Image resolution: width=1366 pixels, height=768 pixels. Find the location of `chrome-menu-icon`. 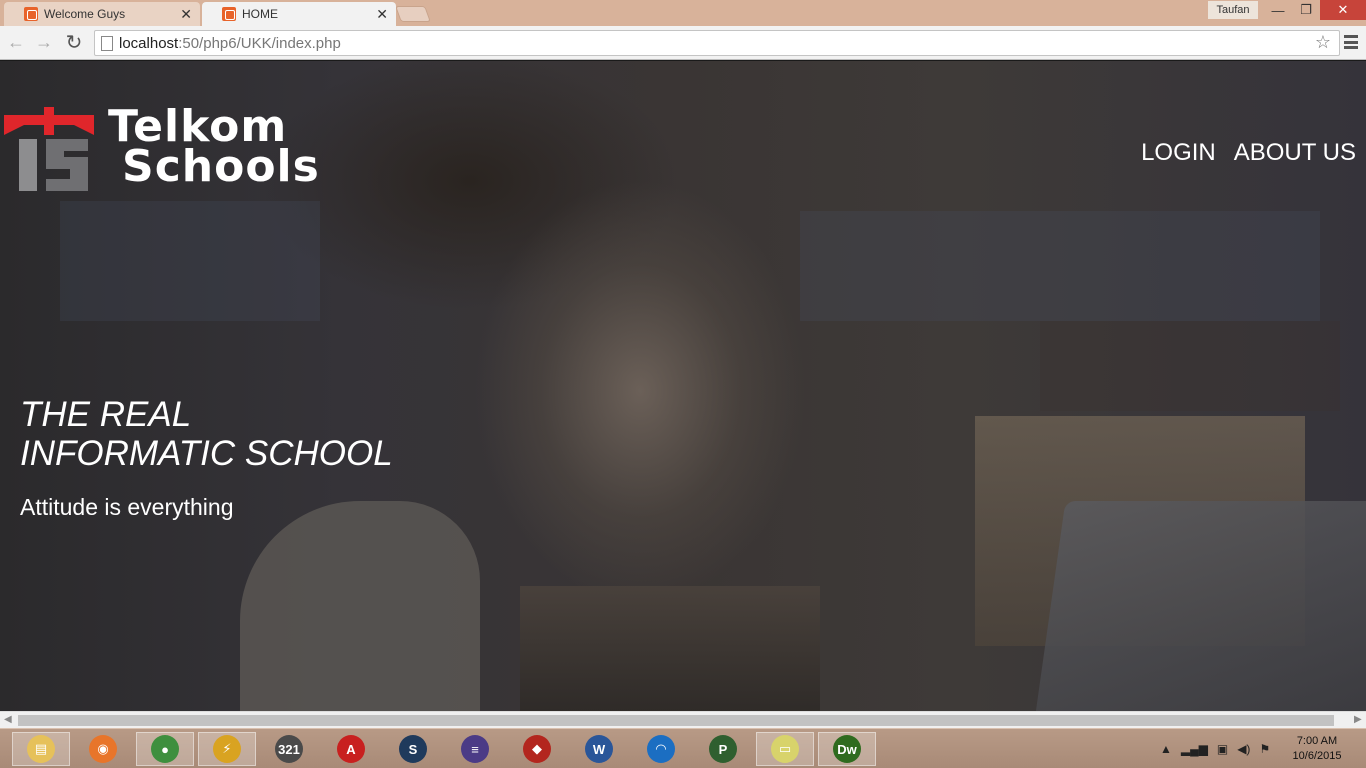

chrome-menu-icon is located at coordinates (1351, 42).